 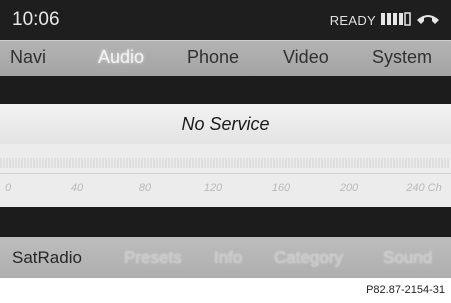 I want to click on scale-label: 40, so click(x=77, y=188).